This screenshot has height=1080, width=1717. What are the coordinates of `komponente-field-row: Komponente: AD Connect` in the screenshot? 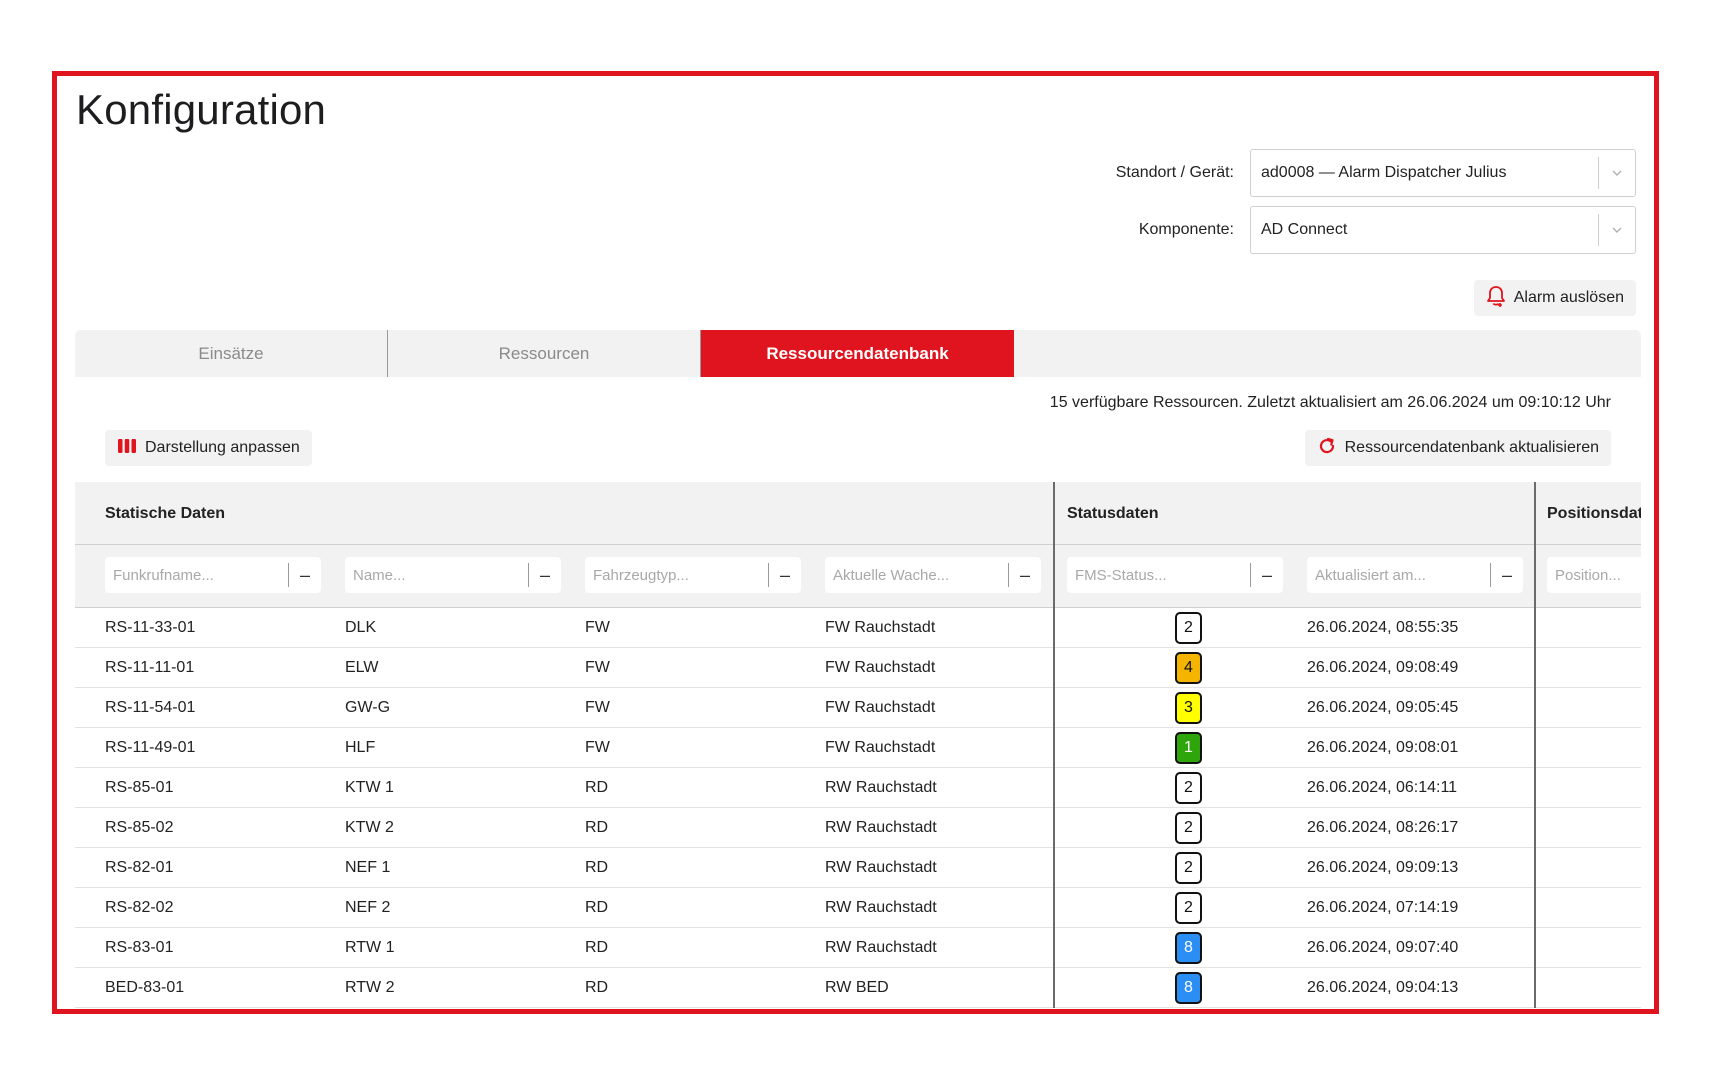 It's located at (1387, 230).